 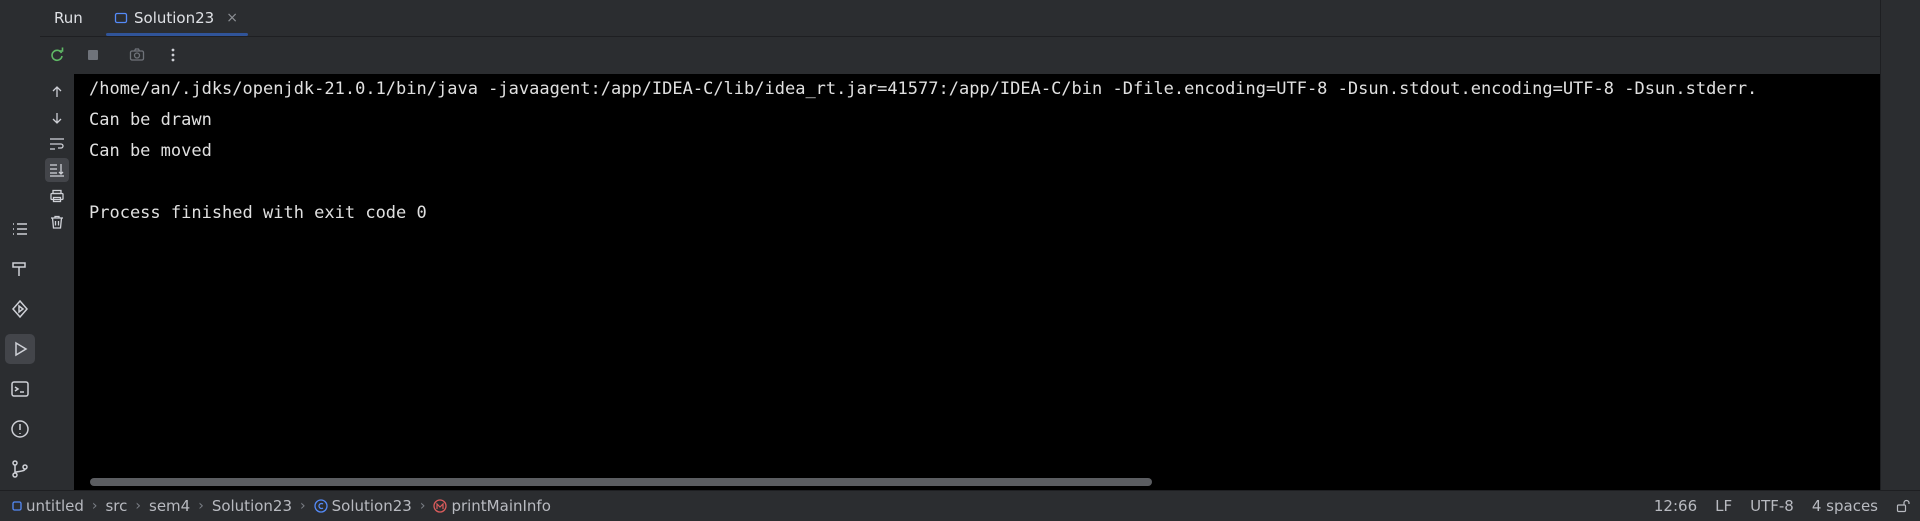 I want to click on trash-icon, so click(x=57, y=222).